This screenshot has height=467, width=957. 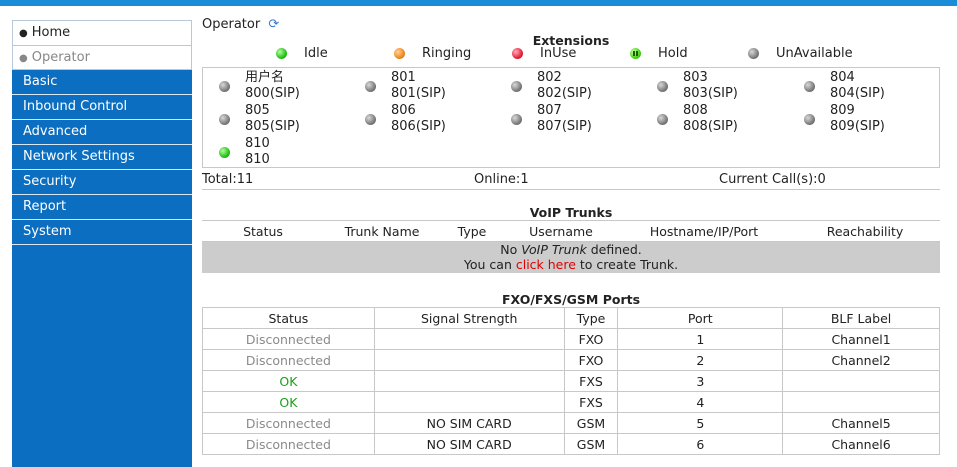 I want to click on total-count: Total:11, so click(x=228, y=179).